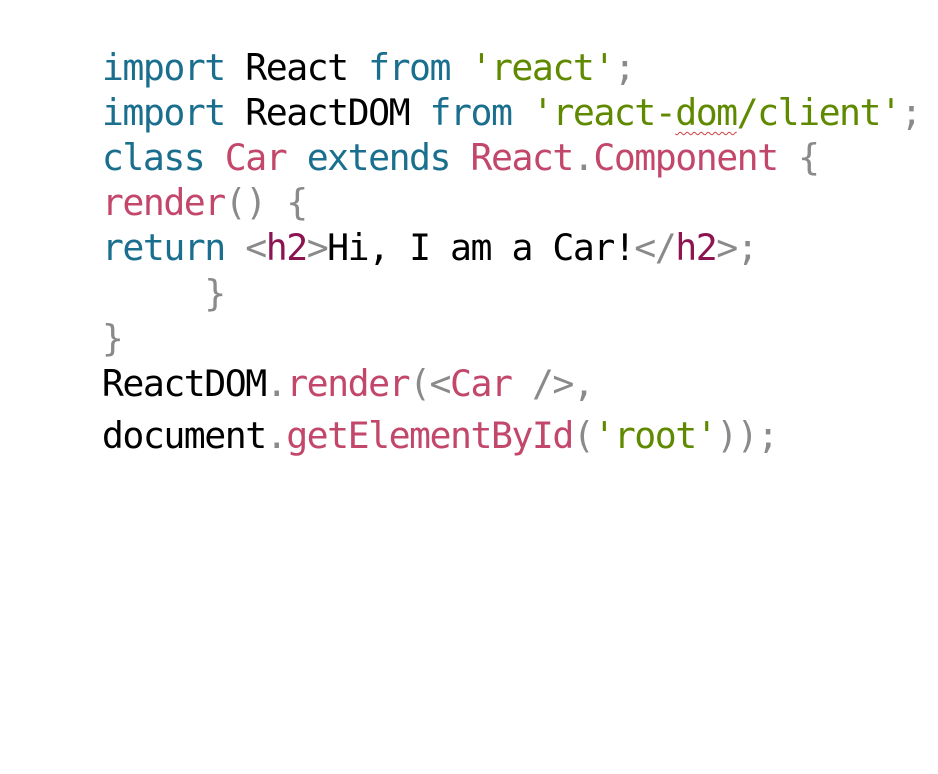 The width and height of the screenshot is (938, 774). What do you see at coordinates (317, 247) in the screenshot?
I see `punctuation-token: >` at bounding box center [317, 247].